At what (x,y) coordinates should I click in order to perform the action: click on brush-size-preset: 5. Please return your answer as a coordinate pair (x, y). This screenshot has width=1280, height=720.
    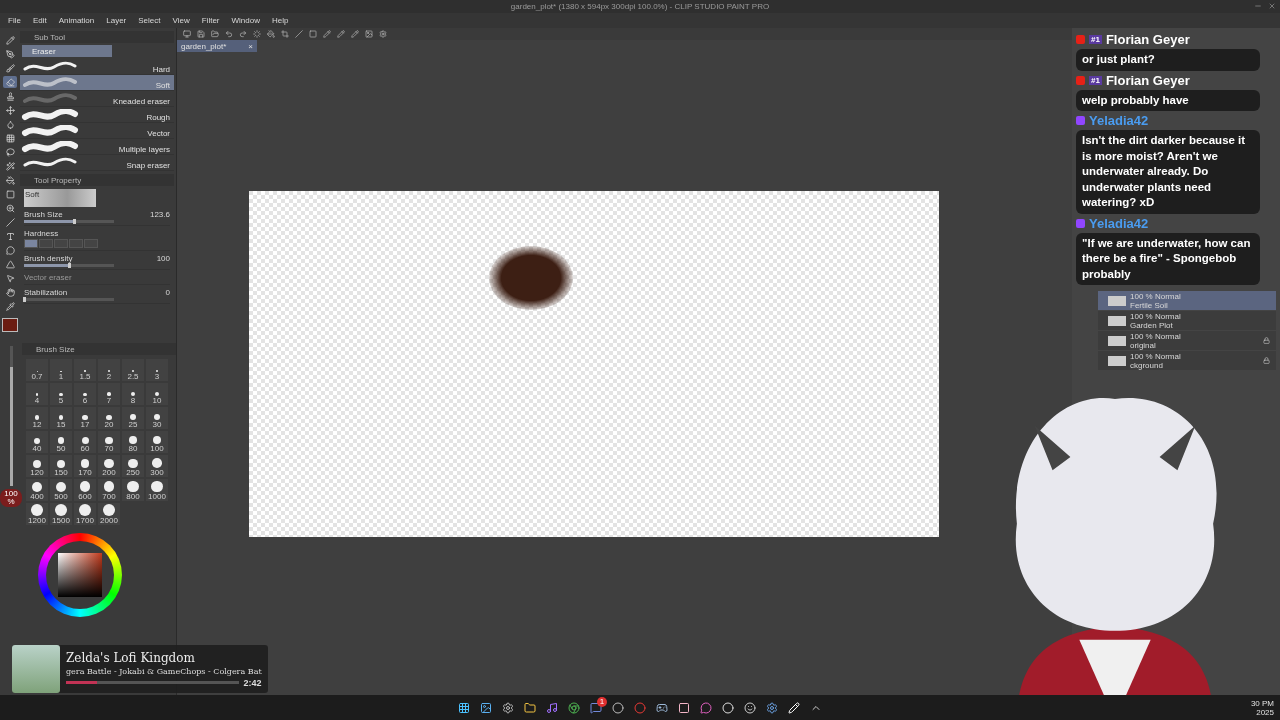
    Looking at the image, I should click on (61, 394).